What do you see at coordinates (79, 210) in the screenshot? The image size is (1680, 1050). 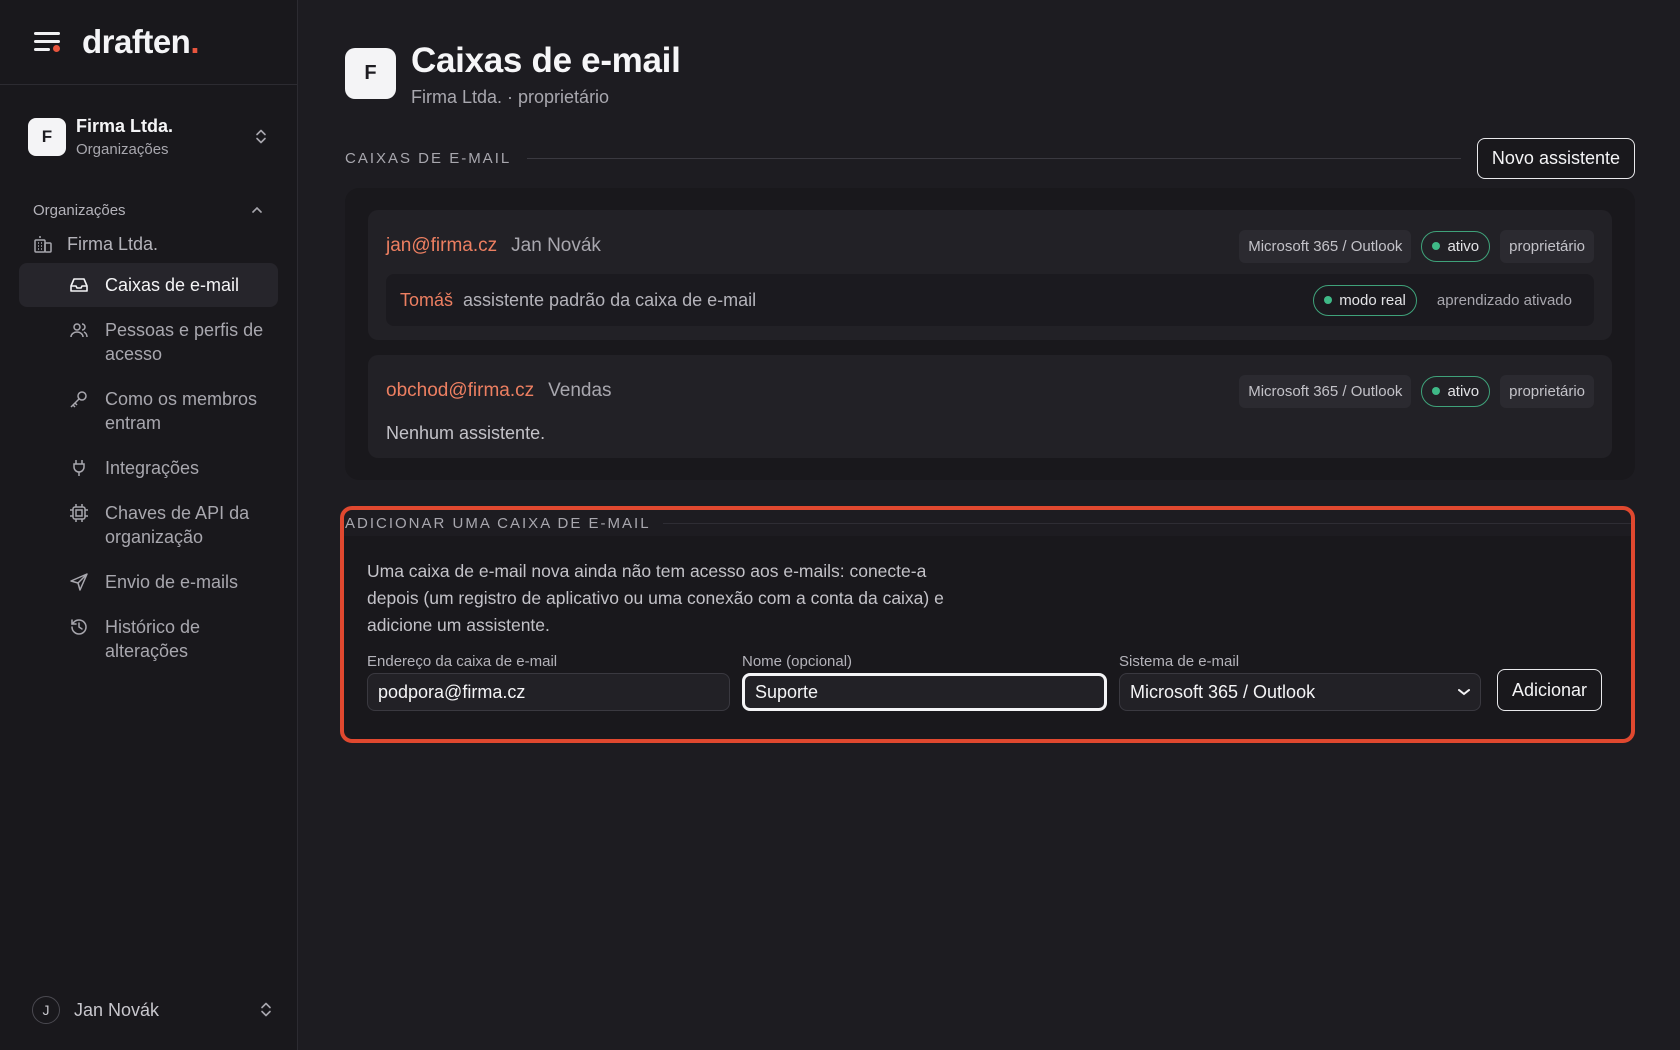 I see `sidebar-section-title: Organizações` at bounding box center [79, 210].